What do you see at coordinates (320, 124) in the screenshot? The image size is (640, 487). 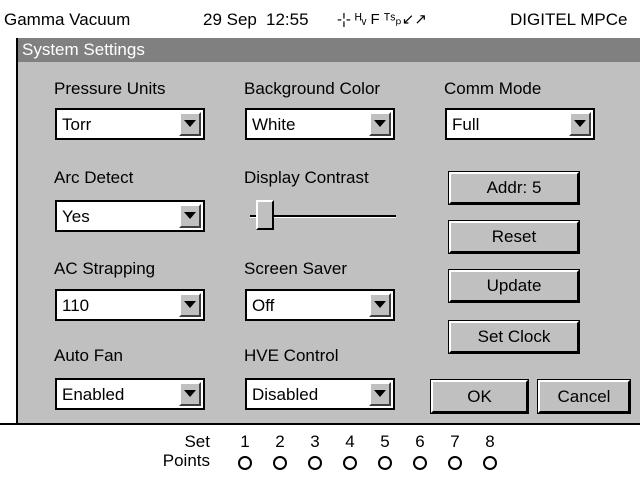 I see `background-color-select: White` at bounding box center [320, 124].